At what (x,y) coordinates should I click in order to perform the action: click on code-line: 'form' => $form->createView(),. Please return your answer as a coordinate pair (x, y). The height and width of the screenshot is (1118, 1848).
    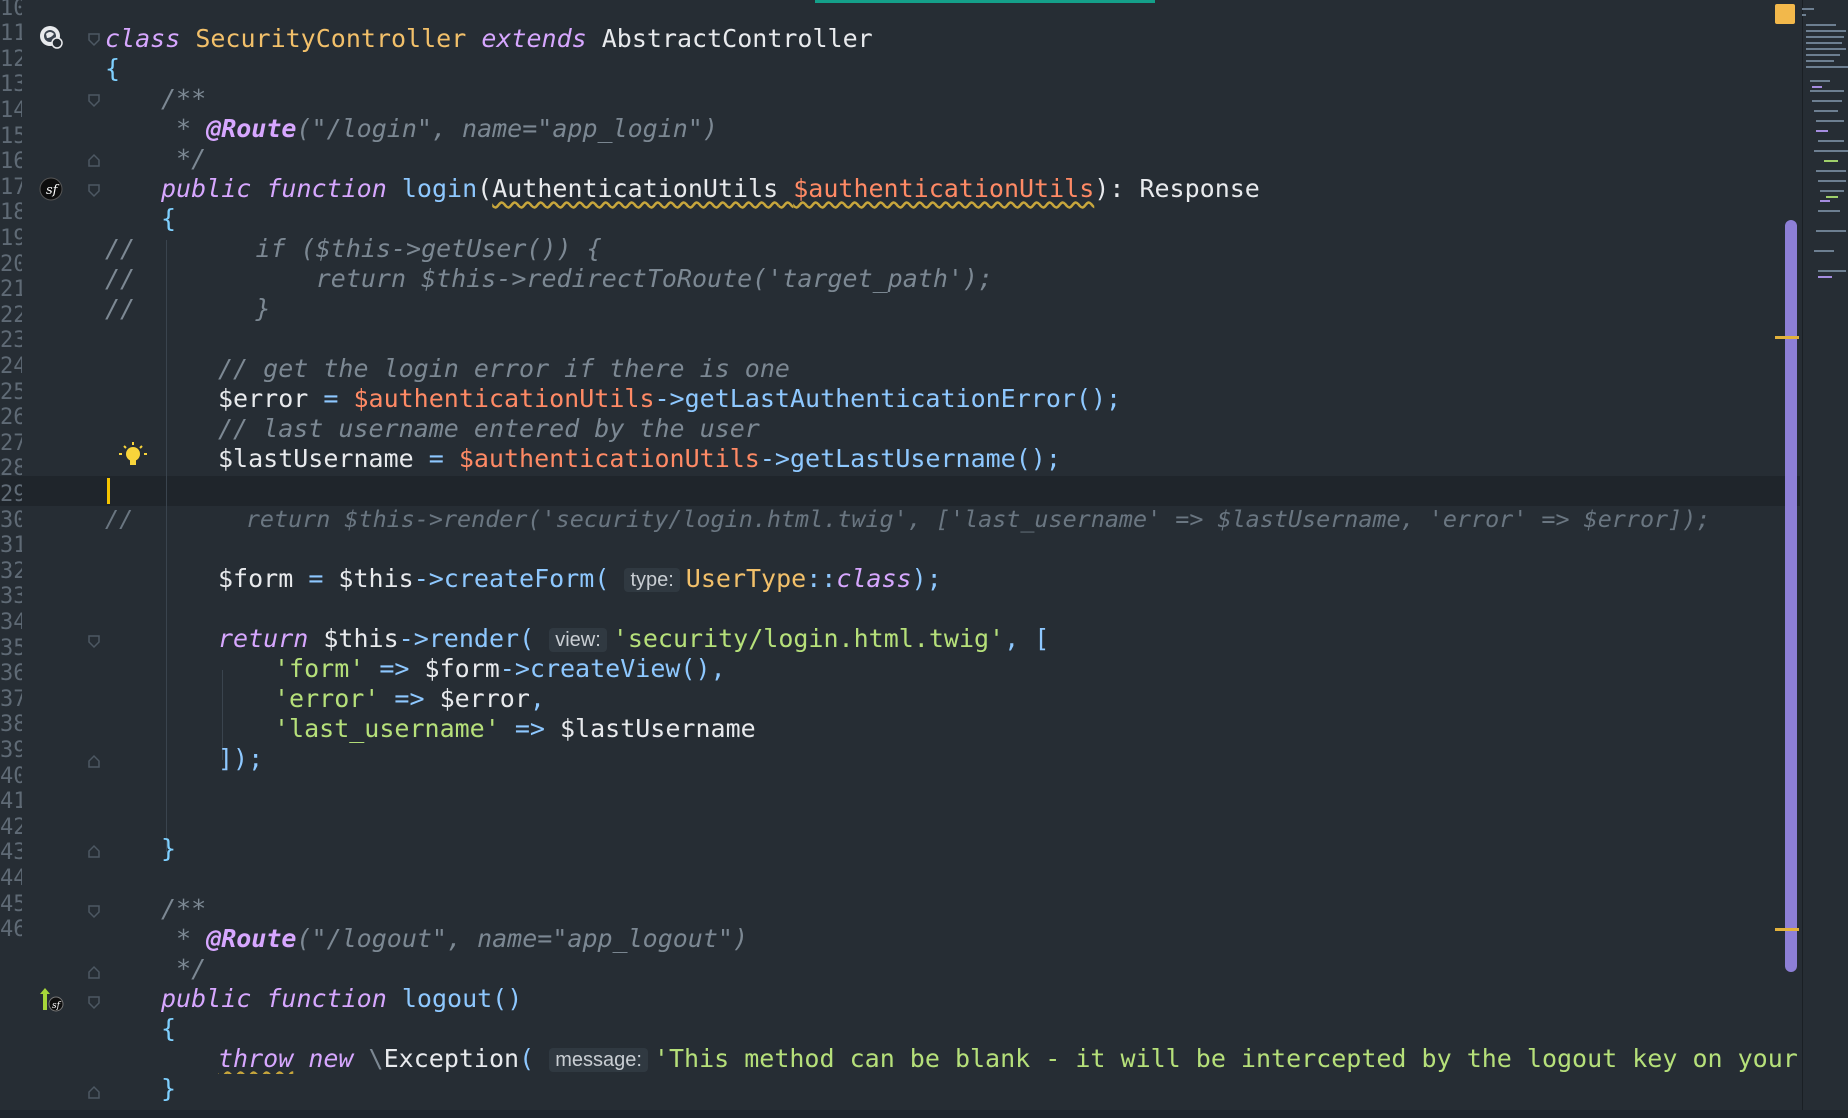
    Looking at the image, I should click on (500, 669).